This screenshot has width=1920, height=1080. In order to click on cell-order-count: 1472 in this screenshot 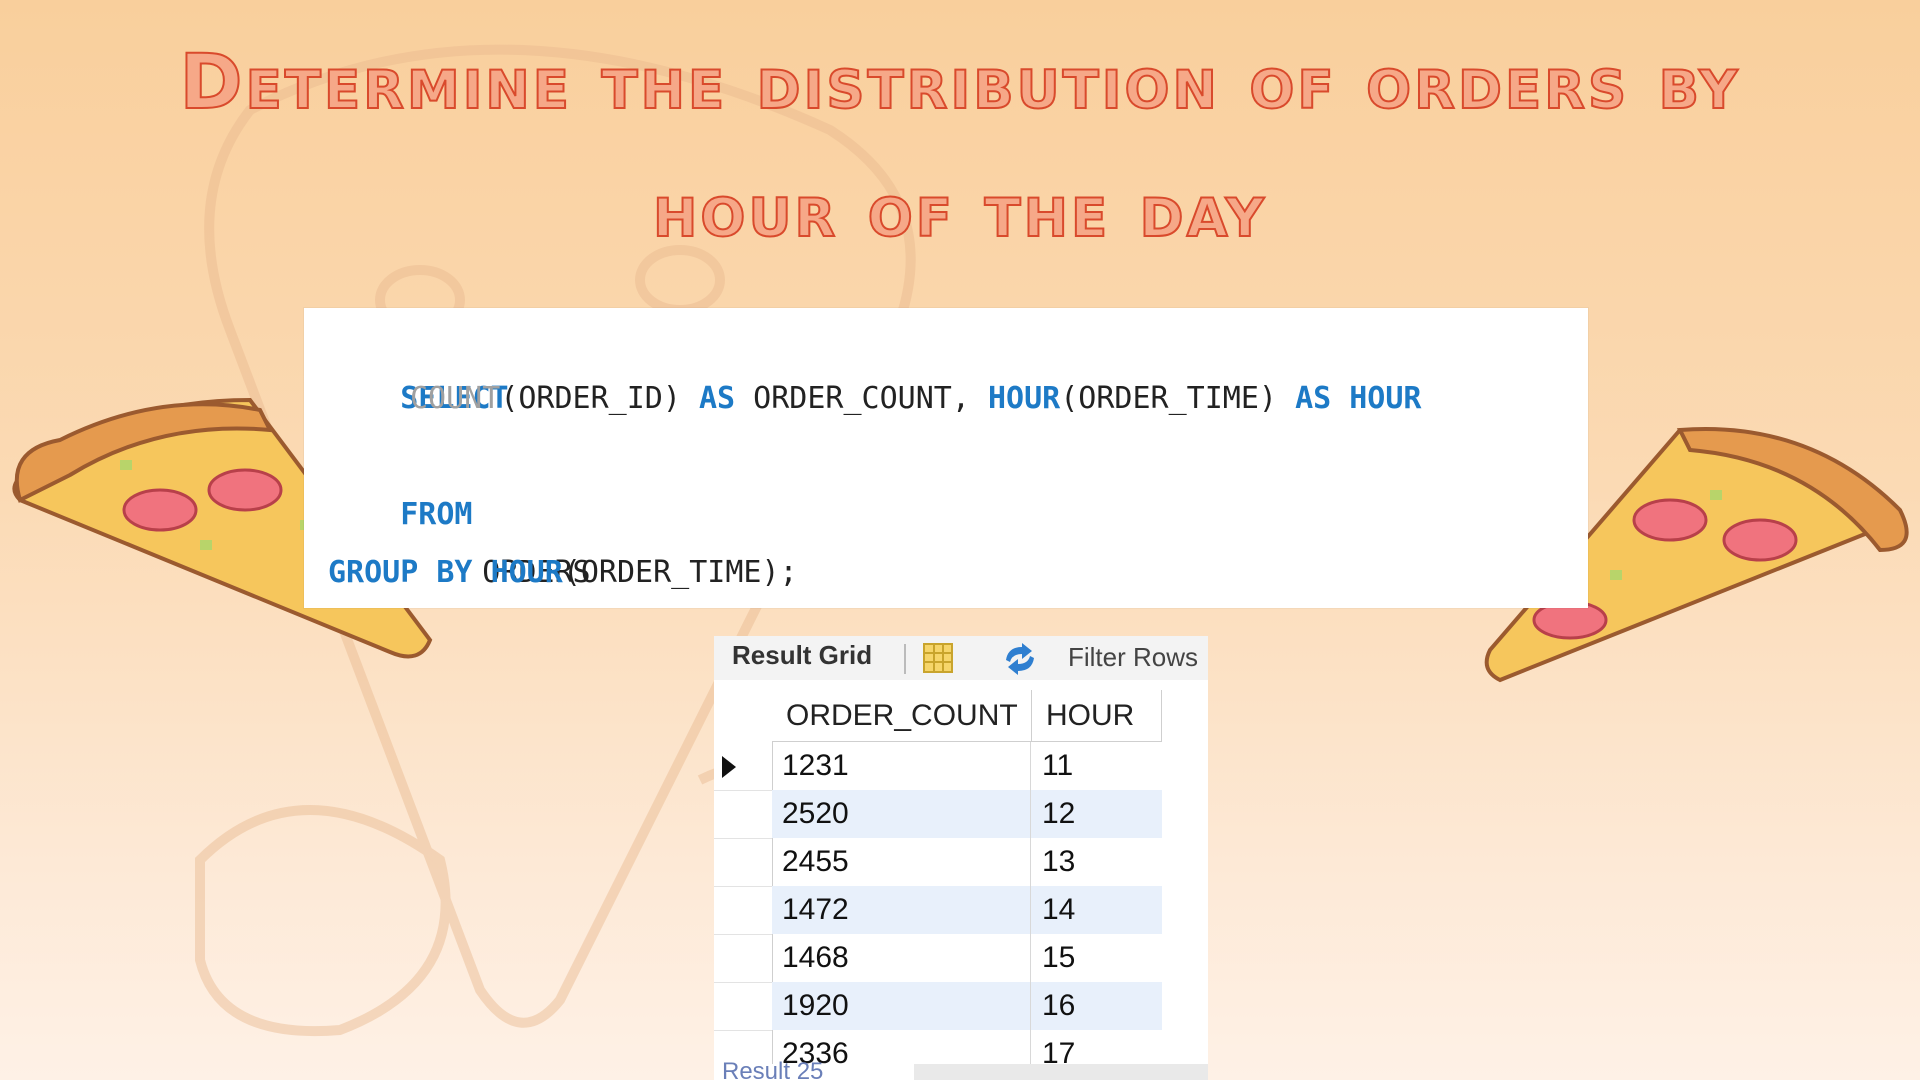, I will do `click(907, 910)`.